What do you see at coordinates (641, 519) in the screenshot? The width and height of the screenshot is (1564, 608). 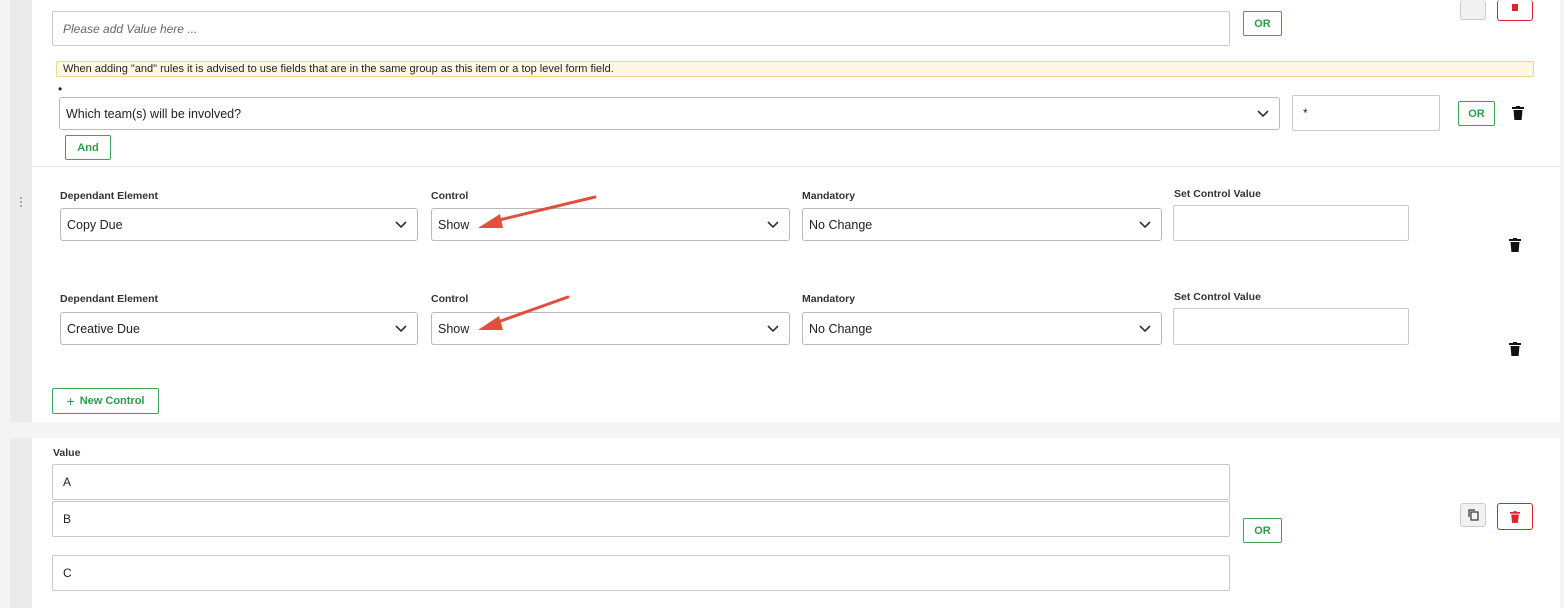 I see `value-input: B` at bounding box center [641, 519].